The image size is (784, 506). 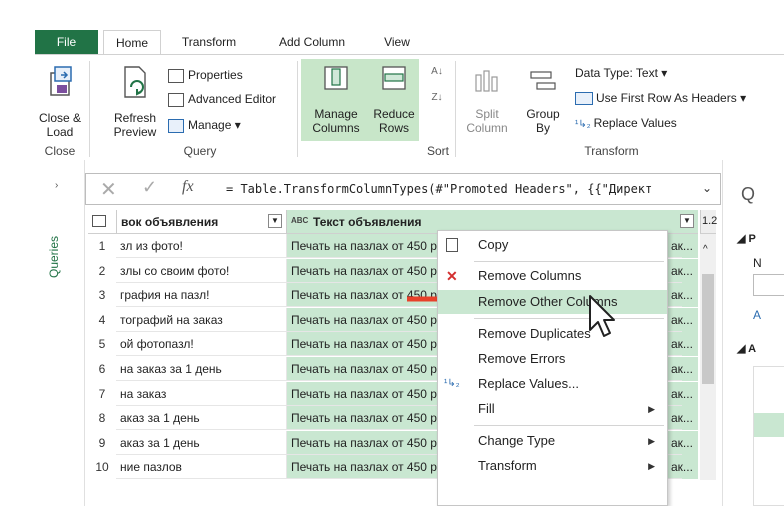 What do you see at coordinates (200, 295) in the screenshot?
I see `cell-title: графия на пазл!` at bounding box center [200, 295].